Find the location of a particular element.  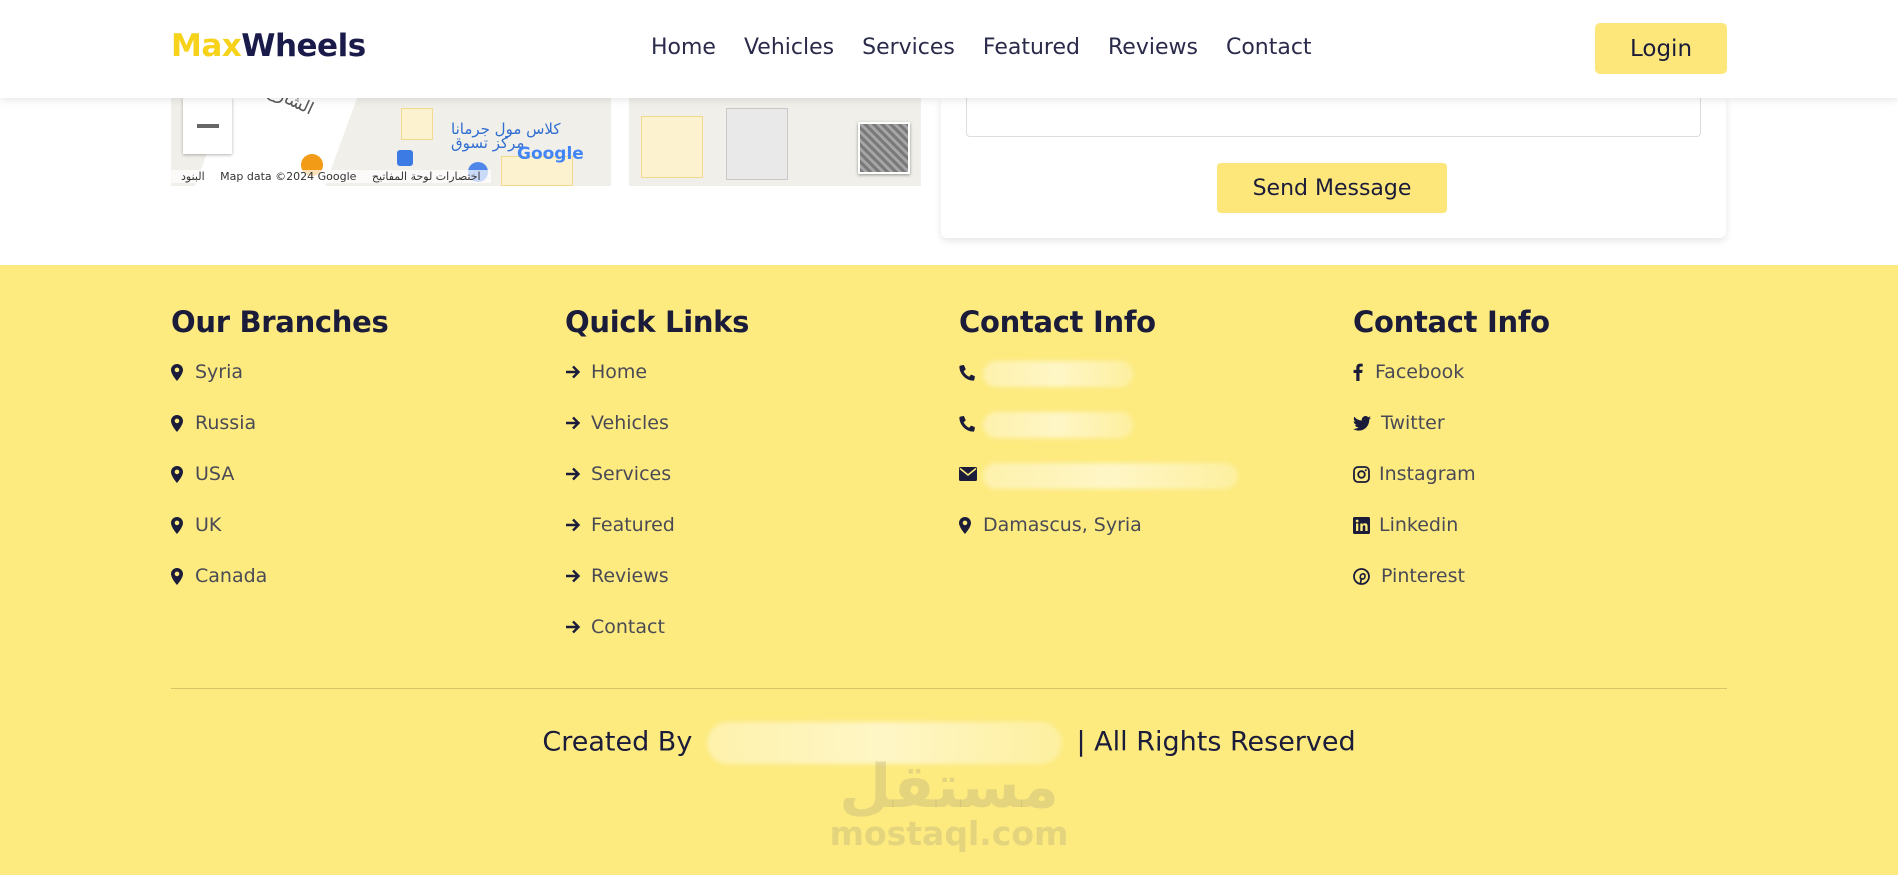

branch-item: Syria is located at coordinates (279, 386).